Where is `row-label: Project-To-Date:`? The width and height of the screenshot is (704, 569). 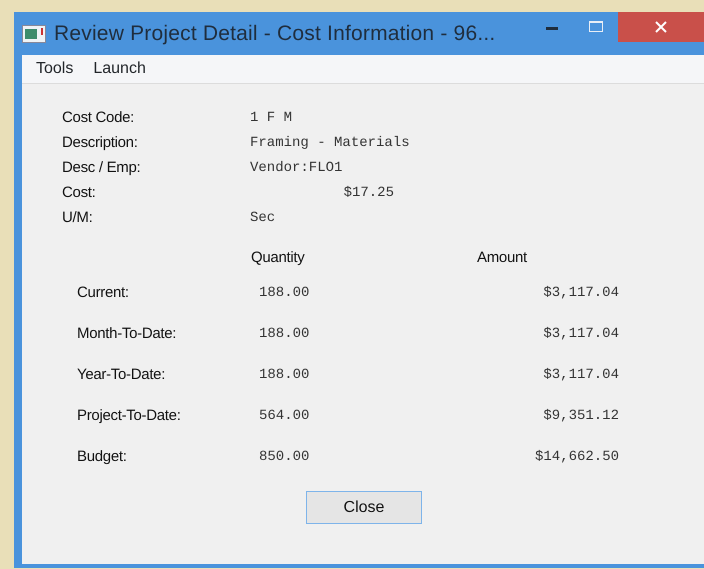 row-label: Project-To-Date: is located at coordinates (129, 416).